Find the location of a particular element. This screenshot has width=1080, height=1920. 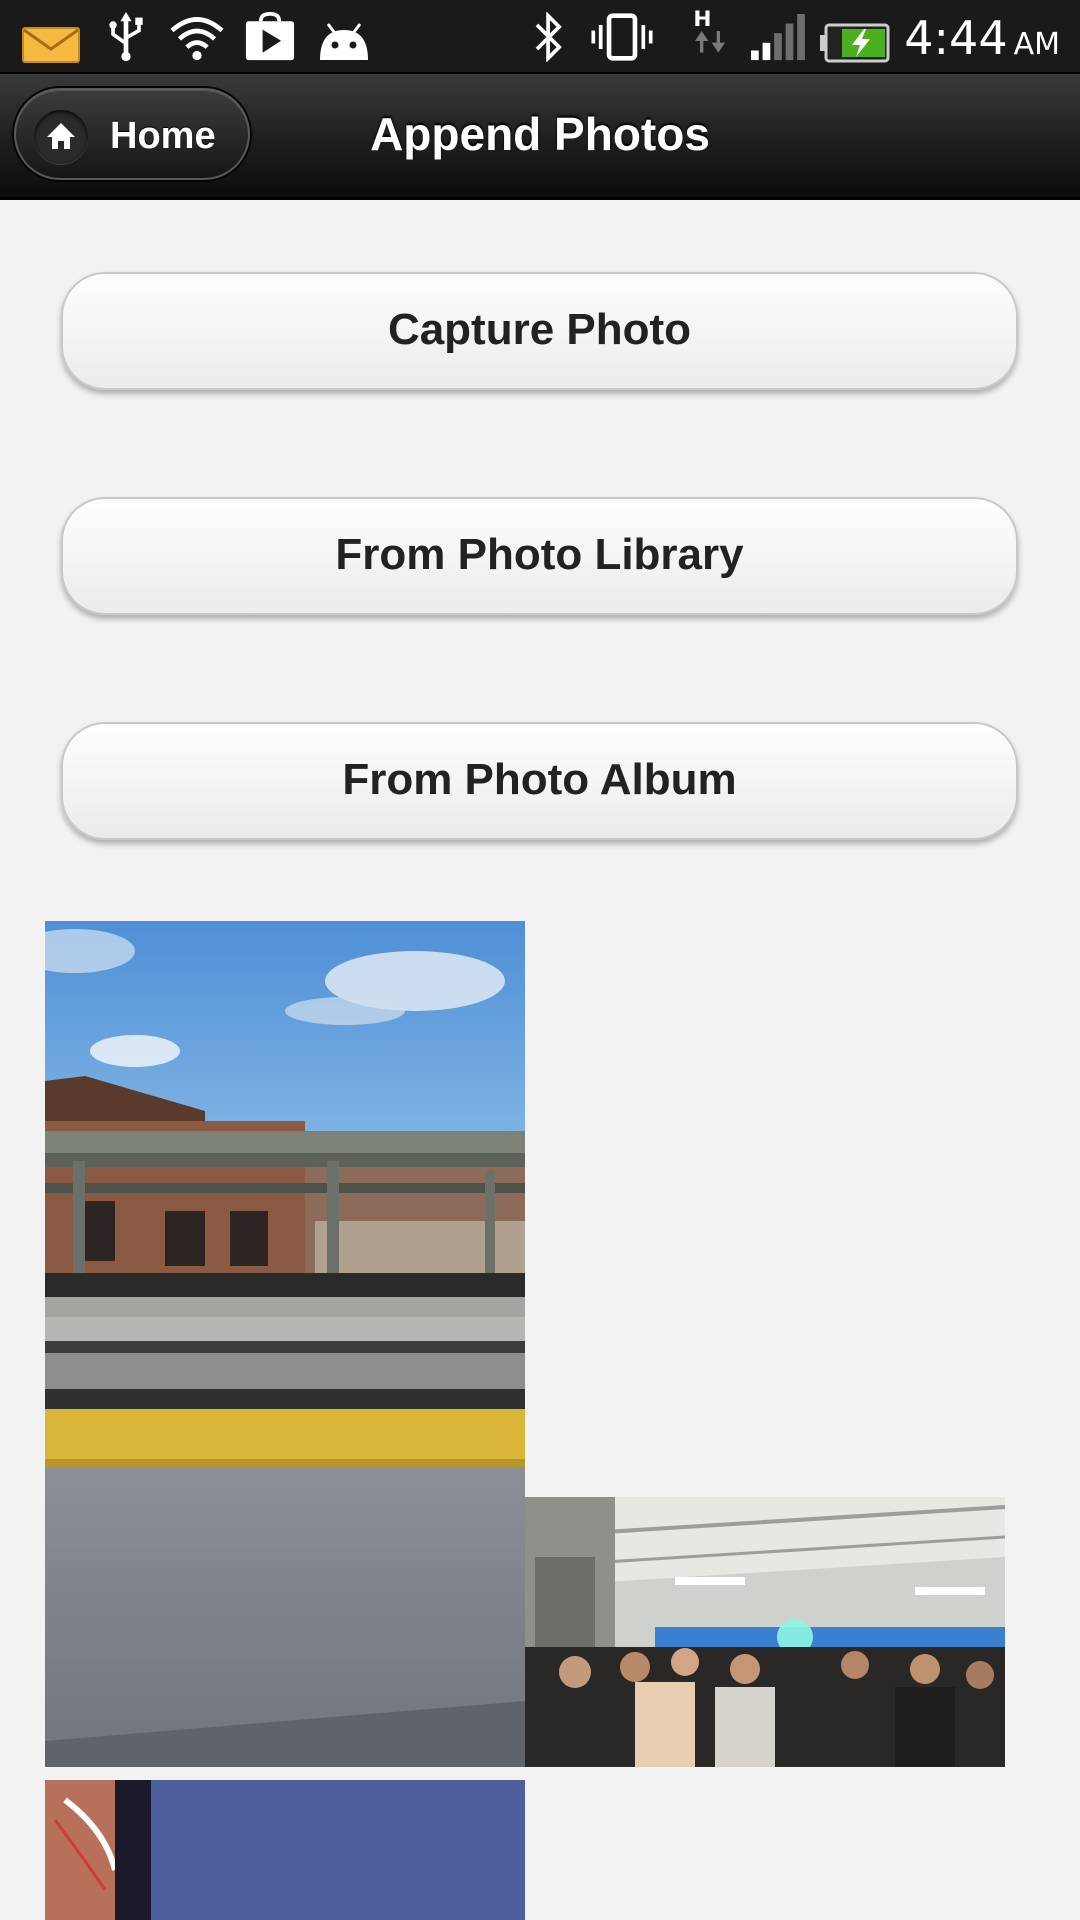

signal-icon is located at coordinates (778, 37).